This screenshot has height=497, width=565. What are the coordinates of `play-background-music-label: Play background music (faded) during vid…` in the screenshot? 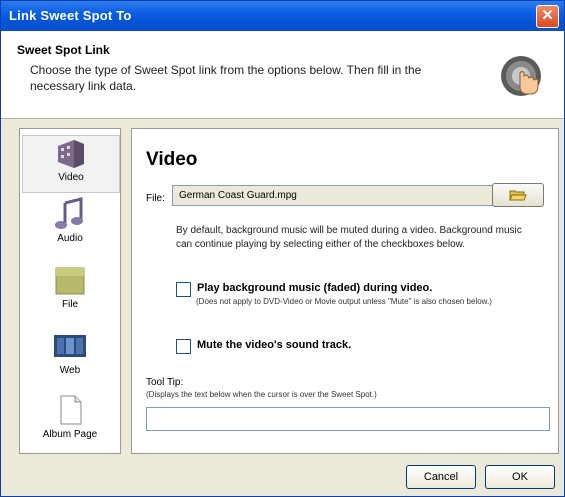 It's located at (315, 288).